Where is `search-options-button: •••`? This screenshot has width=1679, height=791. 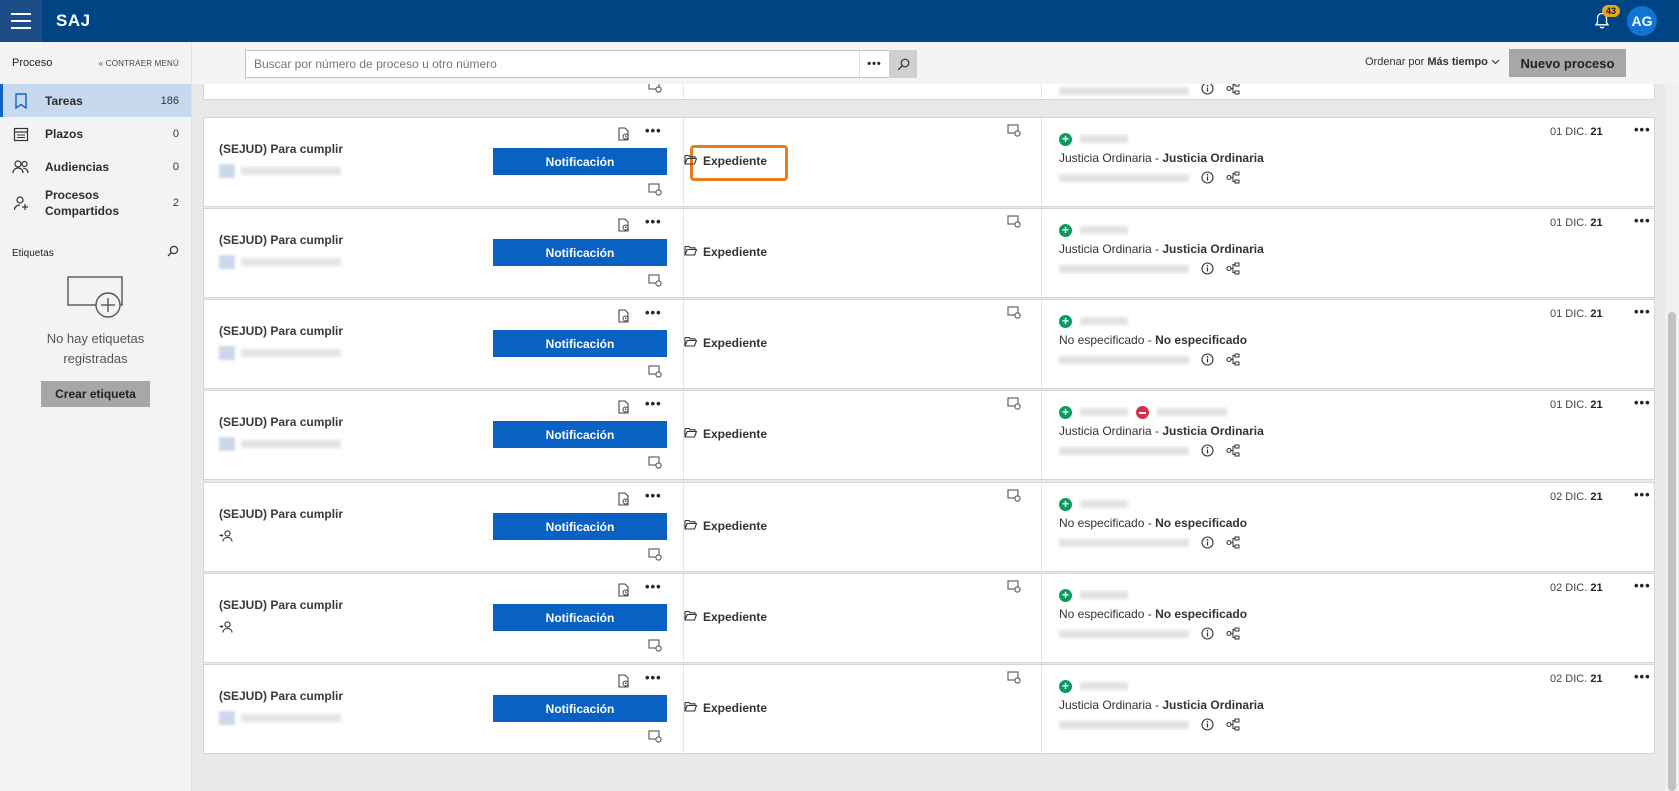
search-options-button: ••• is located at coordinates (874, 64).